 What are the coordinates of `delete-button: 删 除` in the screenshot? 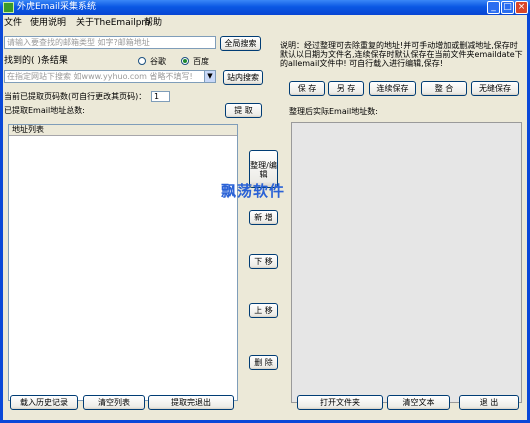 It's located at (263, 362).